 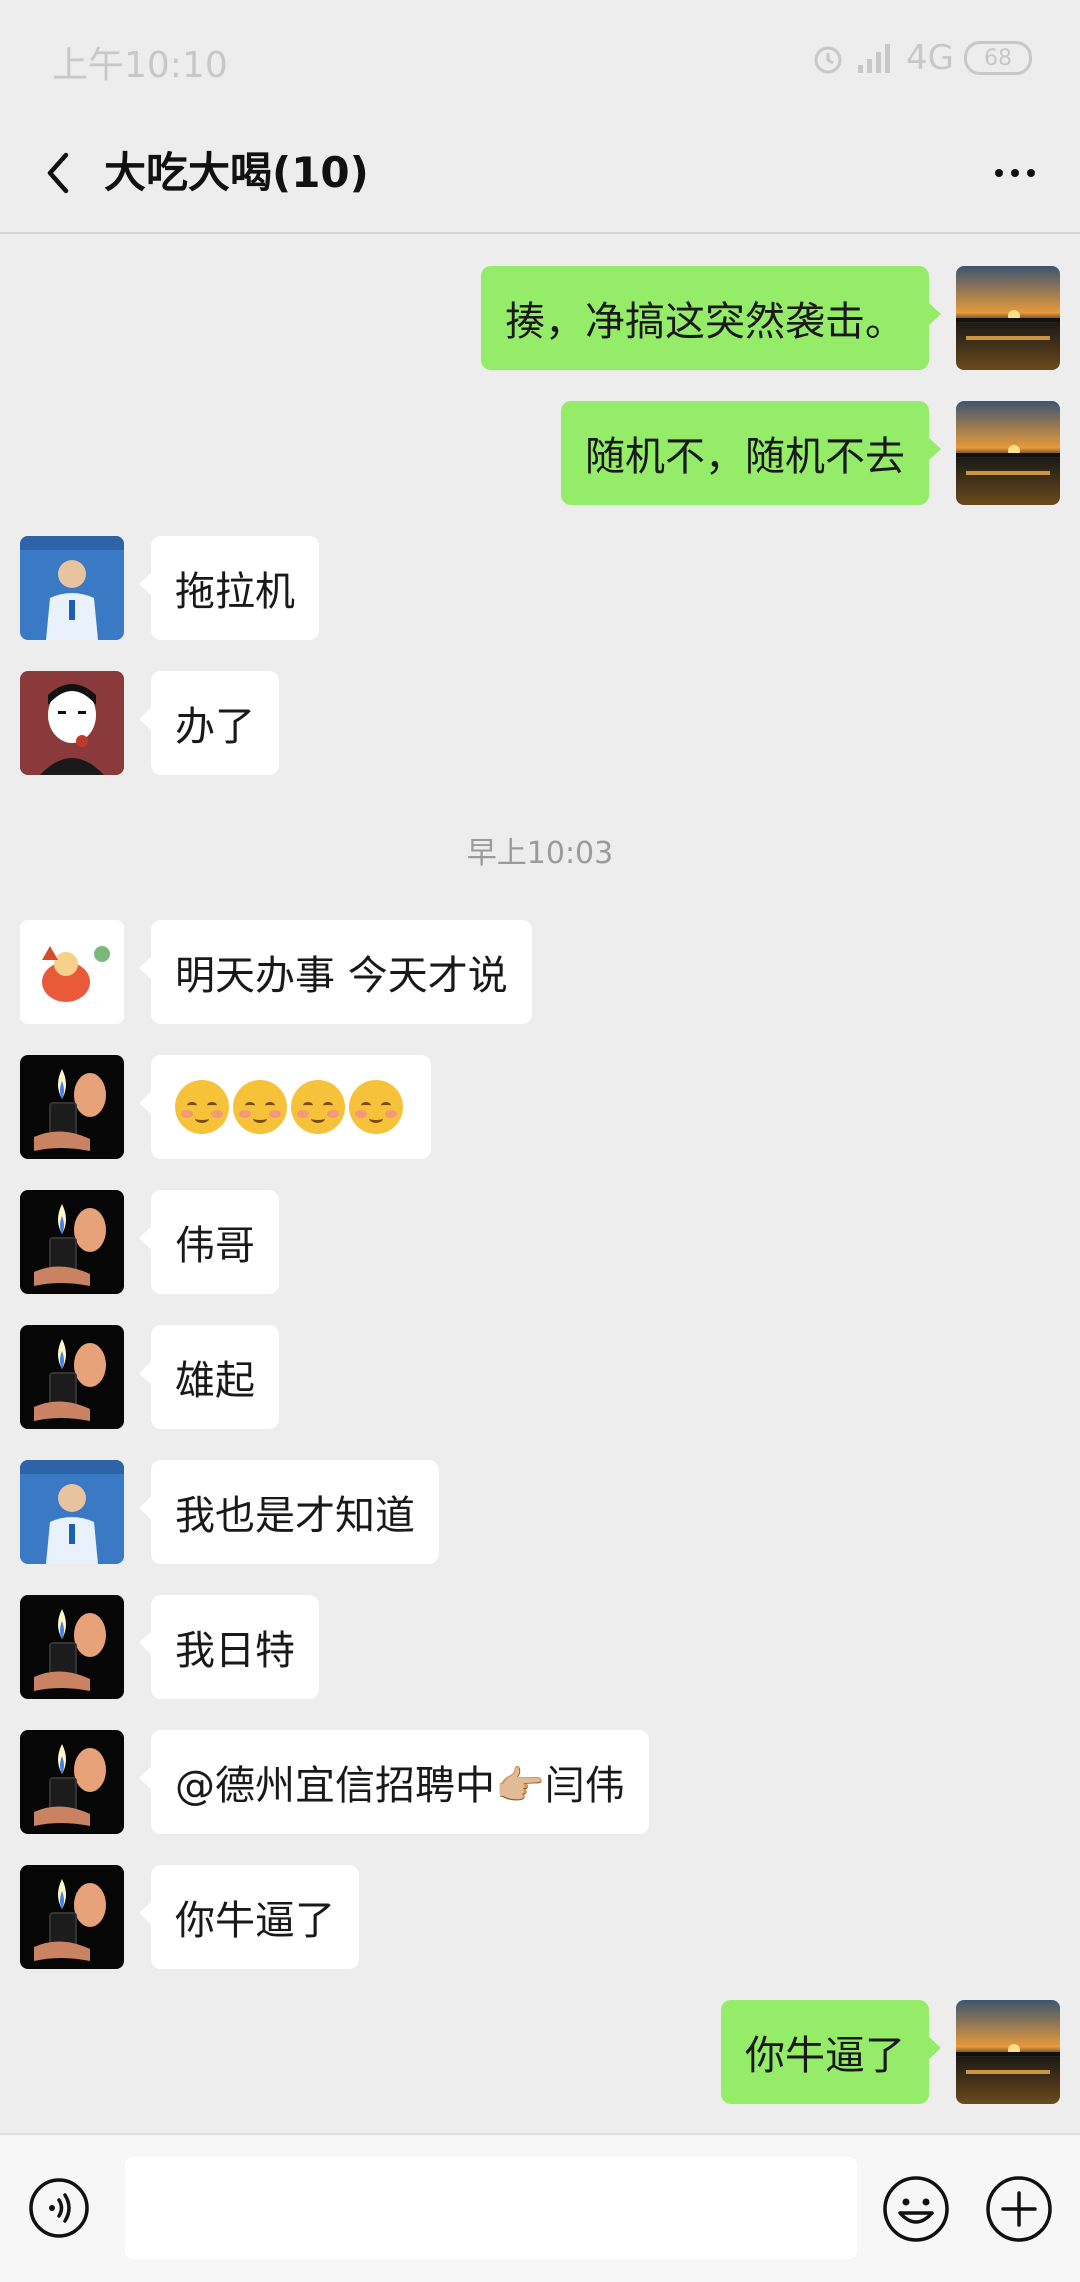 What do you see at coordinates (72, 972) in the screenshot?
I see `avatar-red-cartoon` at bounding box center [72, 972].